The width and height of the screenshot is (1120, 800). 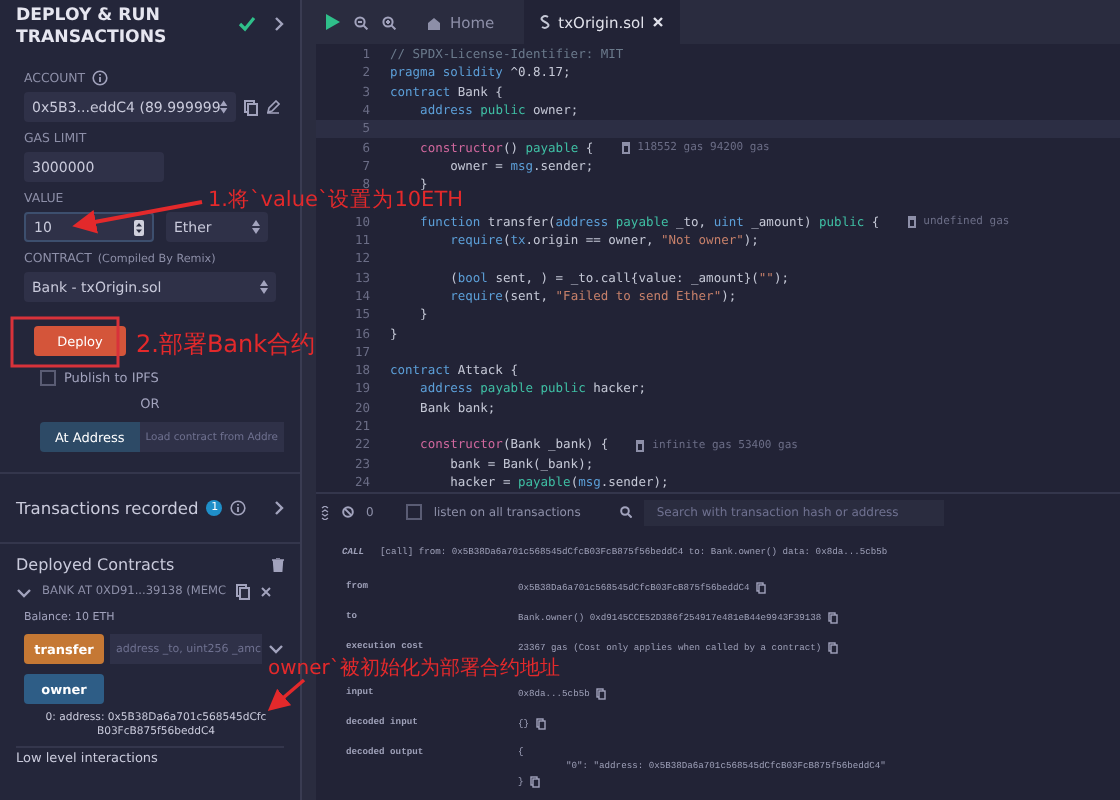 What do you see at coordinates (278, 565) in the screenshot?
I see `trash-icon` at bounding box center [278, 565].